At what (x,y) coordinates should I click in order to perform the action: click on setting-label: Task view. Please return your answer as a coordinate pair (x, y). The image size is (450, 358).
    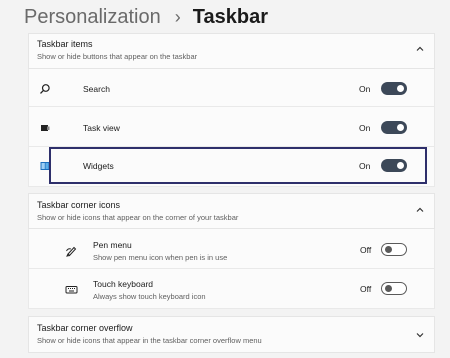
    Looking at the image, I should click on (101, 128).